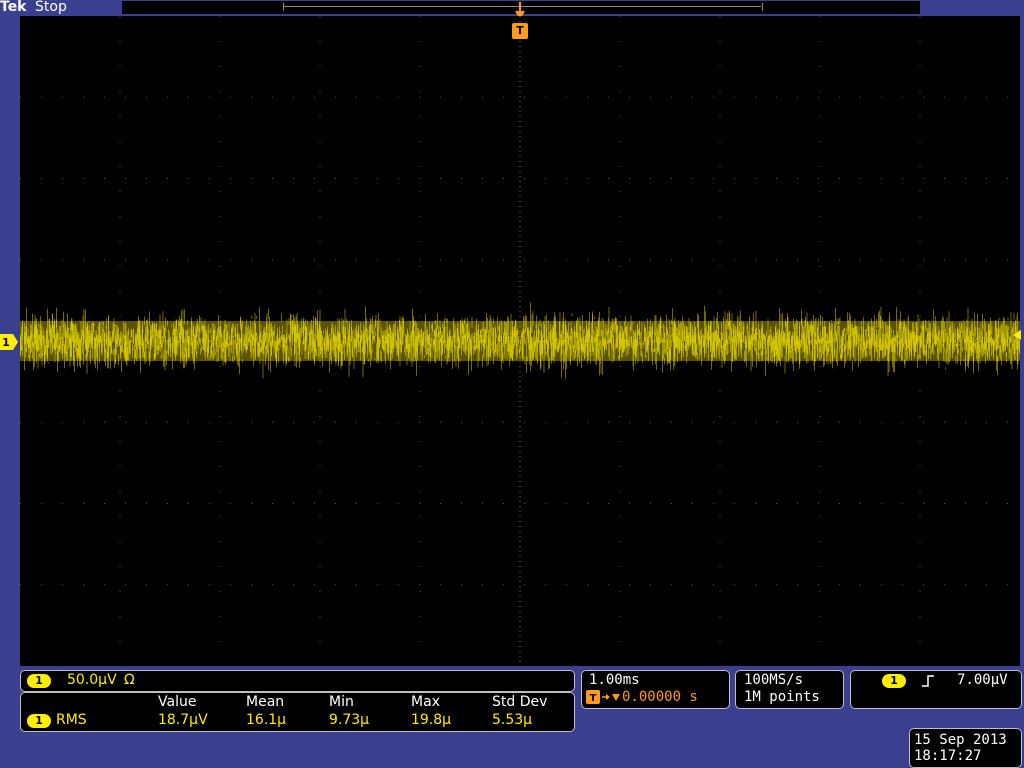  Describe the element at coordinates (51, 7) in the screenshot. I see `acquisition-status: Stop` at that location.